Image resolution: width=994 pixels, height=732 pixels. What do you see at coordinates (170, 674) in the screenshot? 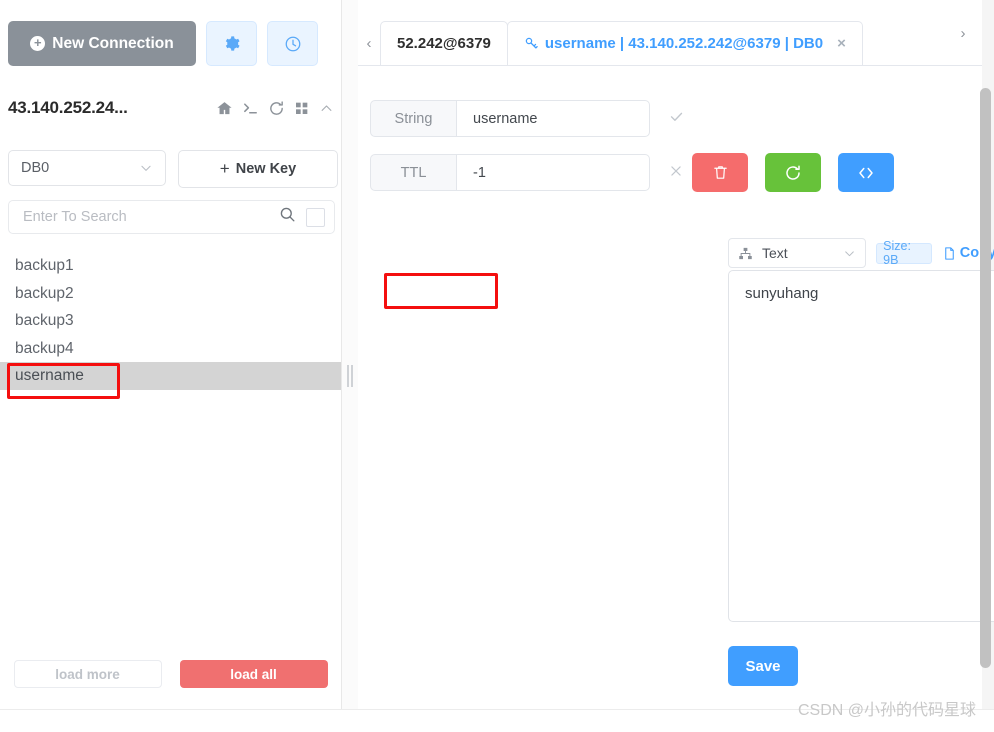
I see `key-list-footer: load more load all` at bounding box center [170, 674].